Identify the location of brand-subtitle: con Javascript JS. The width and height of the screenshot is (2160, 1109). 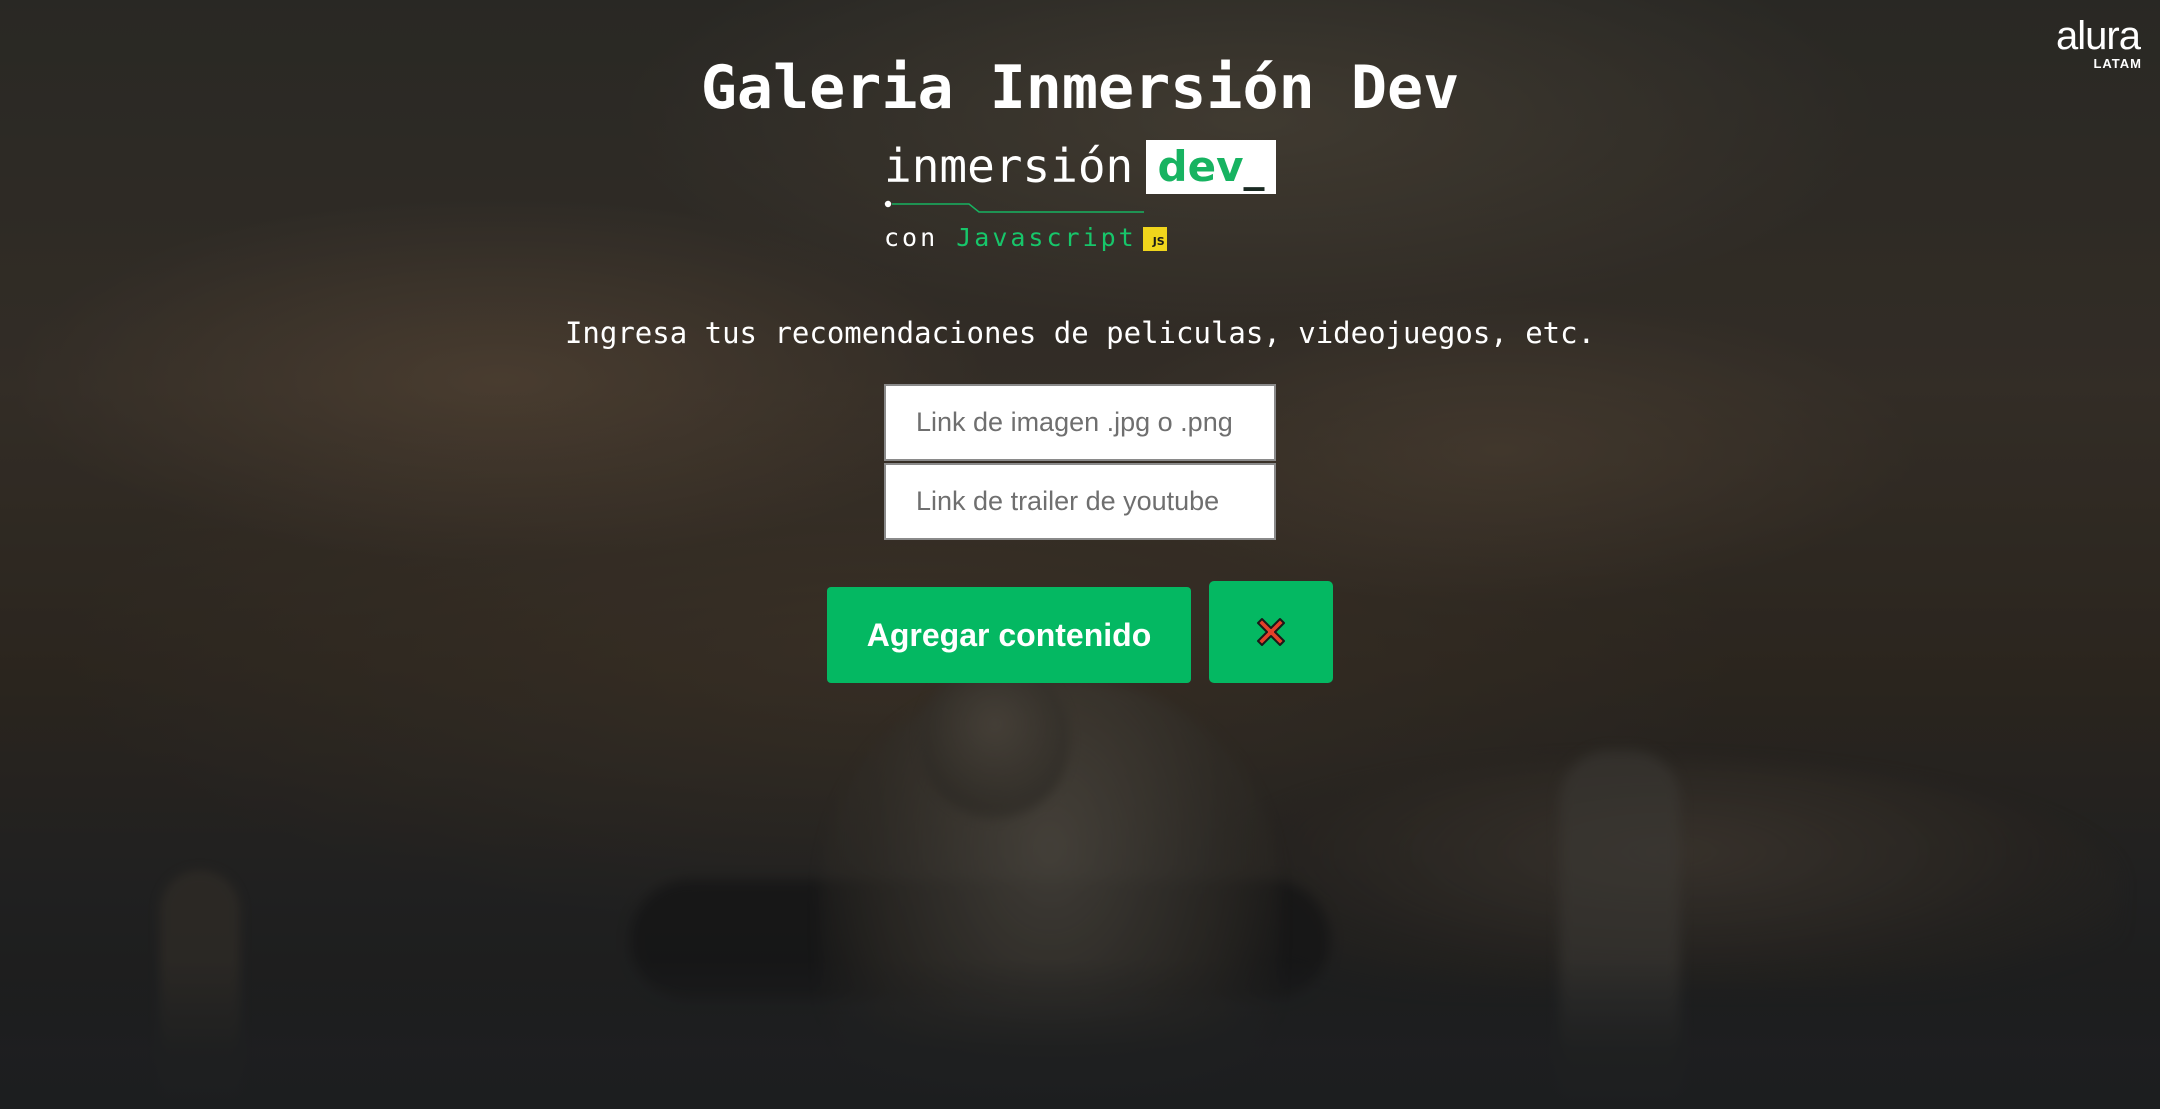
(1025, 238).